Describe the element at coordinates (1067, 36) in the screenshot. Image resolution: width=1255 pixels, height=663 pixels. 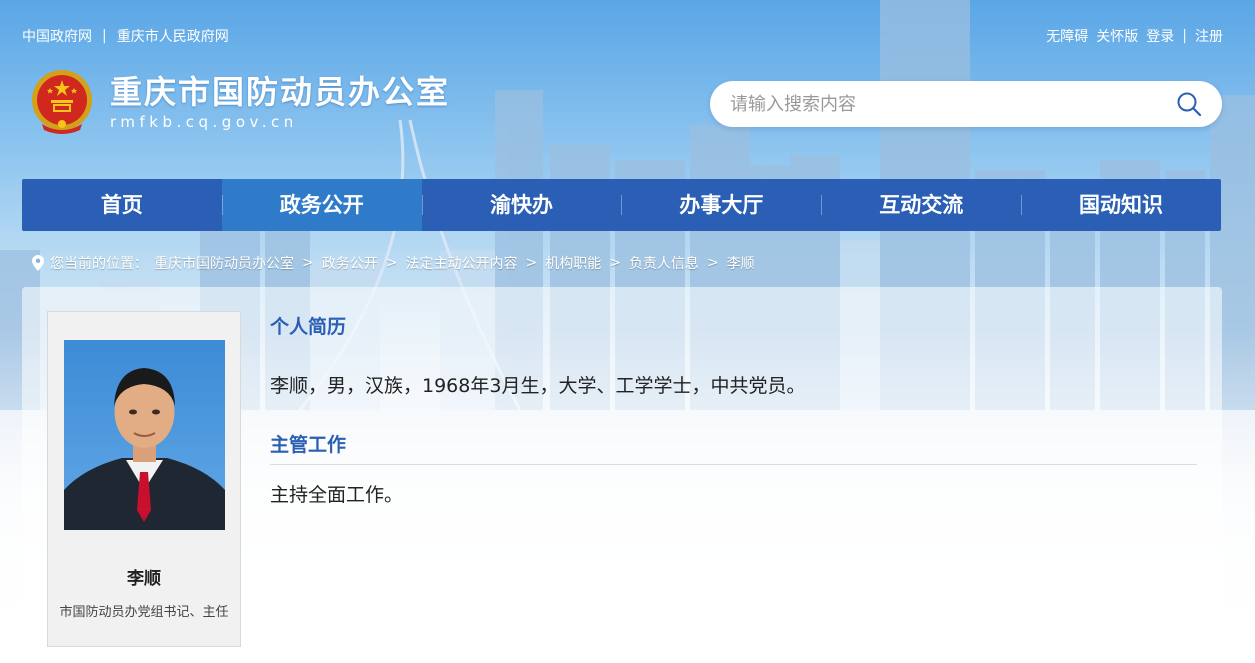
I see `link-accessibility: 无障碍` at that location.